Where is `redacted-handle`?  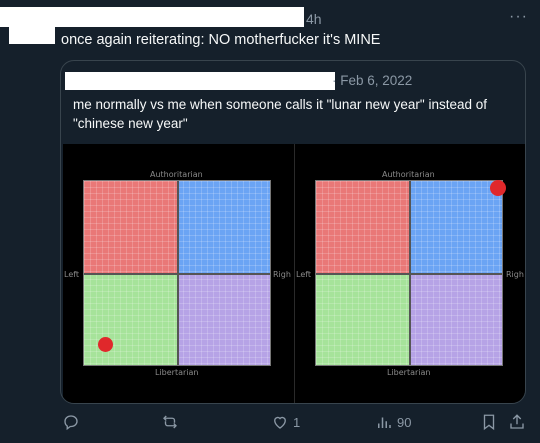 redacted-handle is located at coordinates (32, 35).